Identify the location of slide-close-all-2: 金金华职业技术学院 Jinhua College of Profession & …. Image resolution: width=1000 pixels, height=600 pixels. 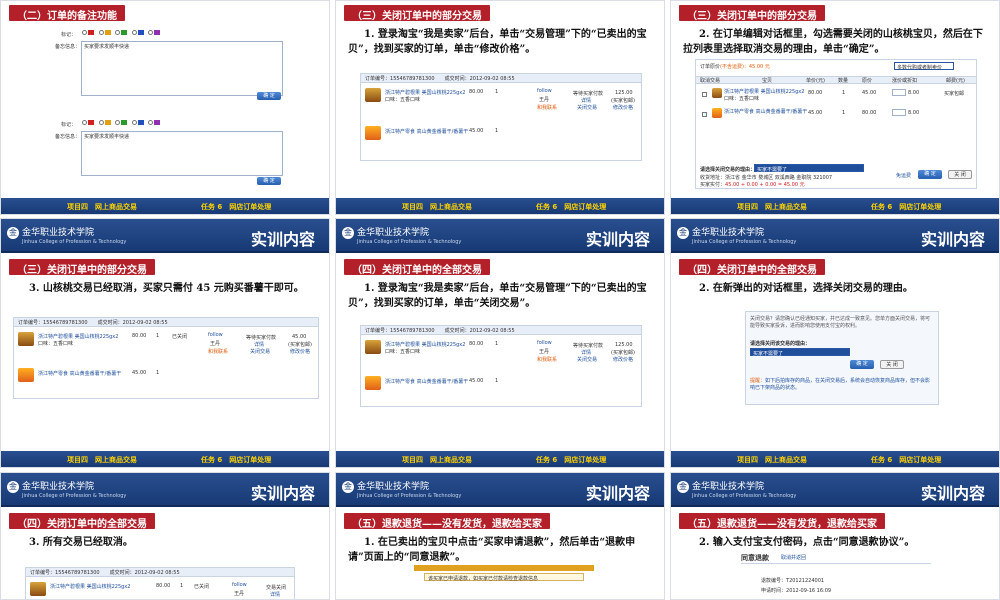
(835, 343).